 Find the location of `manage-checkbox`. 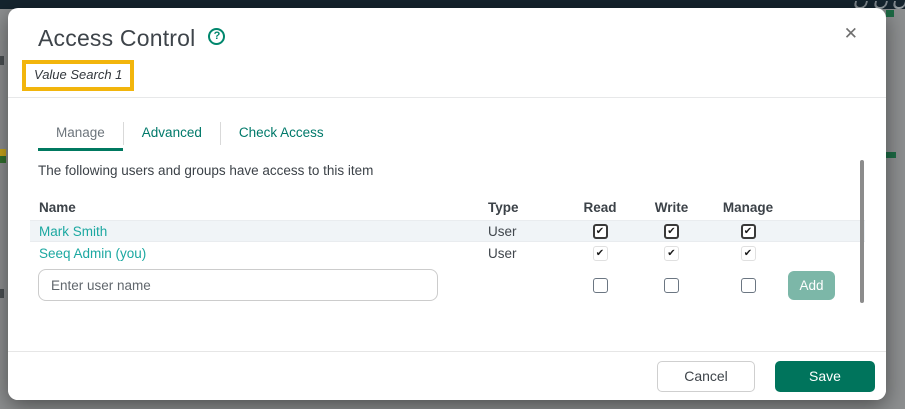

manage-checkbox is located at coordinates (748, 285).